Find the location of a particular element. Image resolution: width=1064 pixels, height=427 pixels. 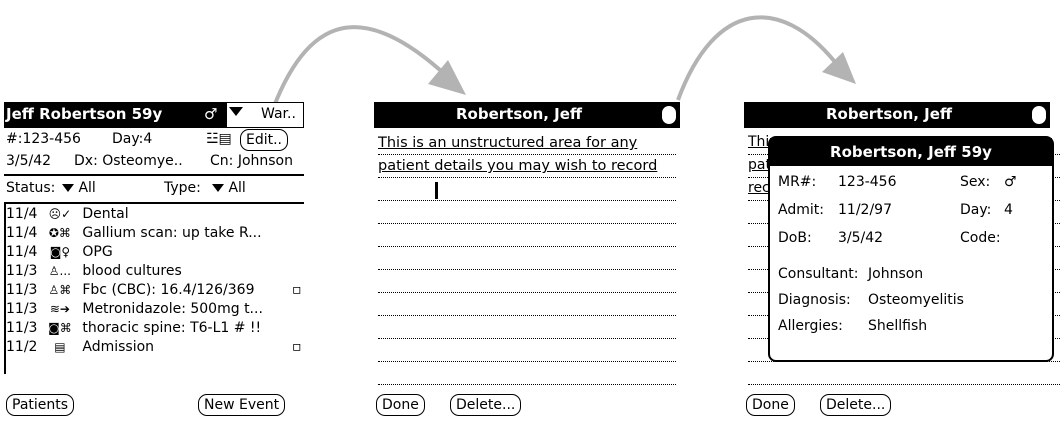

ward-dropdown: War.. is located at coordinates (265, 115).